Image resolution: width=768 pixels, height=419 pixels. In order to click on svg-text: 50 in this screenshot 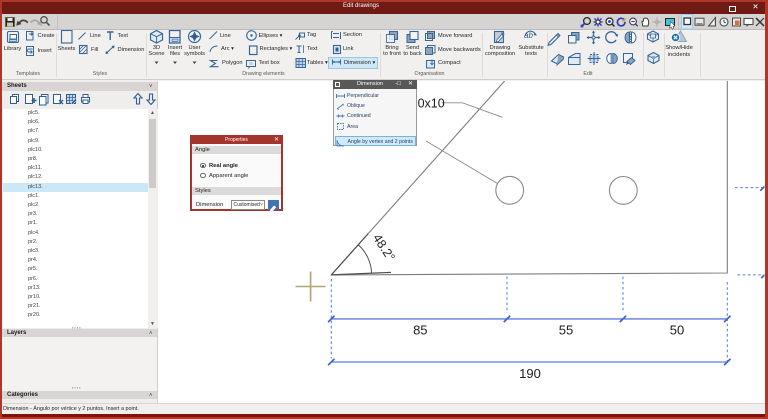, I will do `click(677, 329)`.